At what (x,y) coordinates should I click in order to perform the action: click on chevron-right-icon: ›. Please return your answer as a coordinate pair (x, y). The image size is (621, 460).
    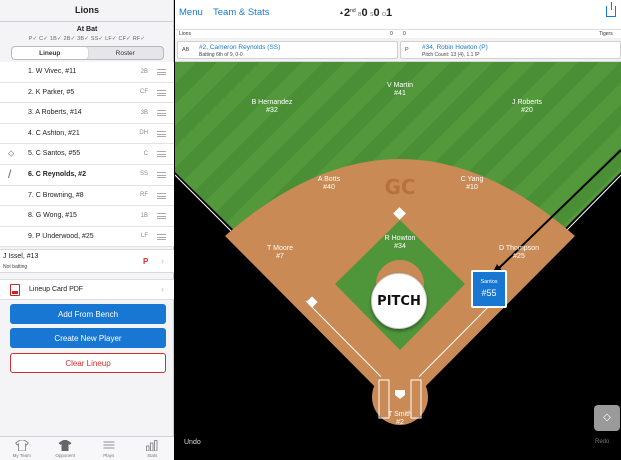
    Looking at the image, I should click on (162, 261).